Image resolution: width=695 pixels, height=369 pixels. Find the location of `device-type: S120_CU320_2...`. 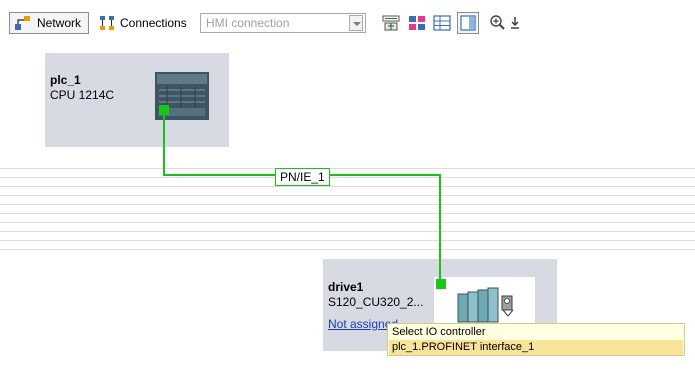

device-type: S120_CU320_2... is located at coordinates (376, 302).